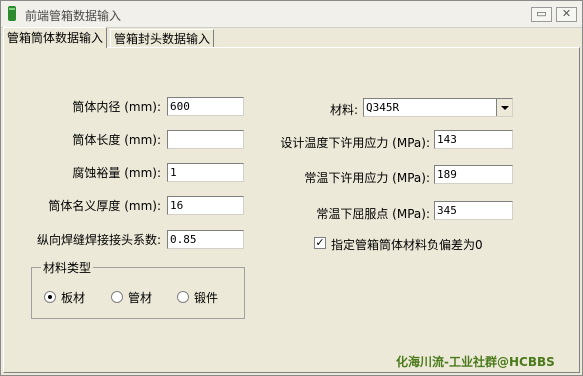  I want to click on room-temp-allowable-stress-label: 常温下许用应力 (MPa):, so click(367, 178).